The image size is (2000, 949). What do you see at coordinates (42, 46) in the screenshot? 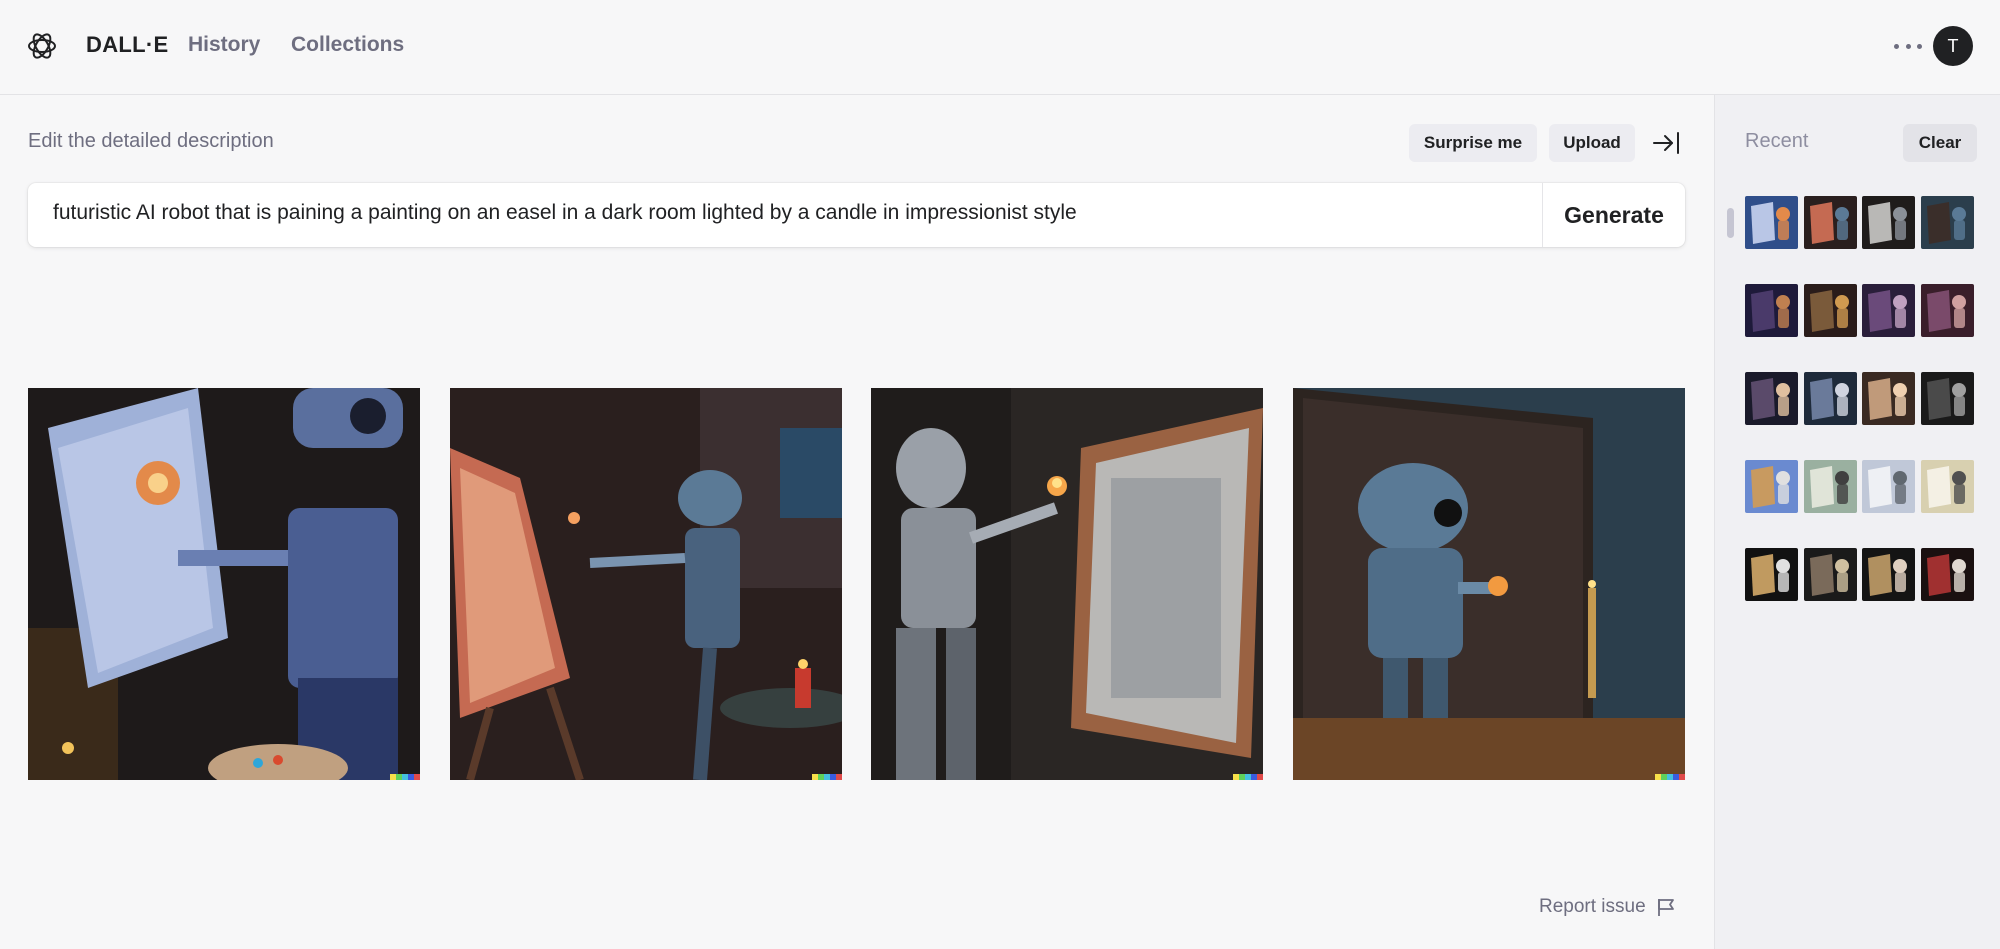
I see `openai-logo-icon` at bounding box center [42, 46].